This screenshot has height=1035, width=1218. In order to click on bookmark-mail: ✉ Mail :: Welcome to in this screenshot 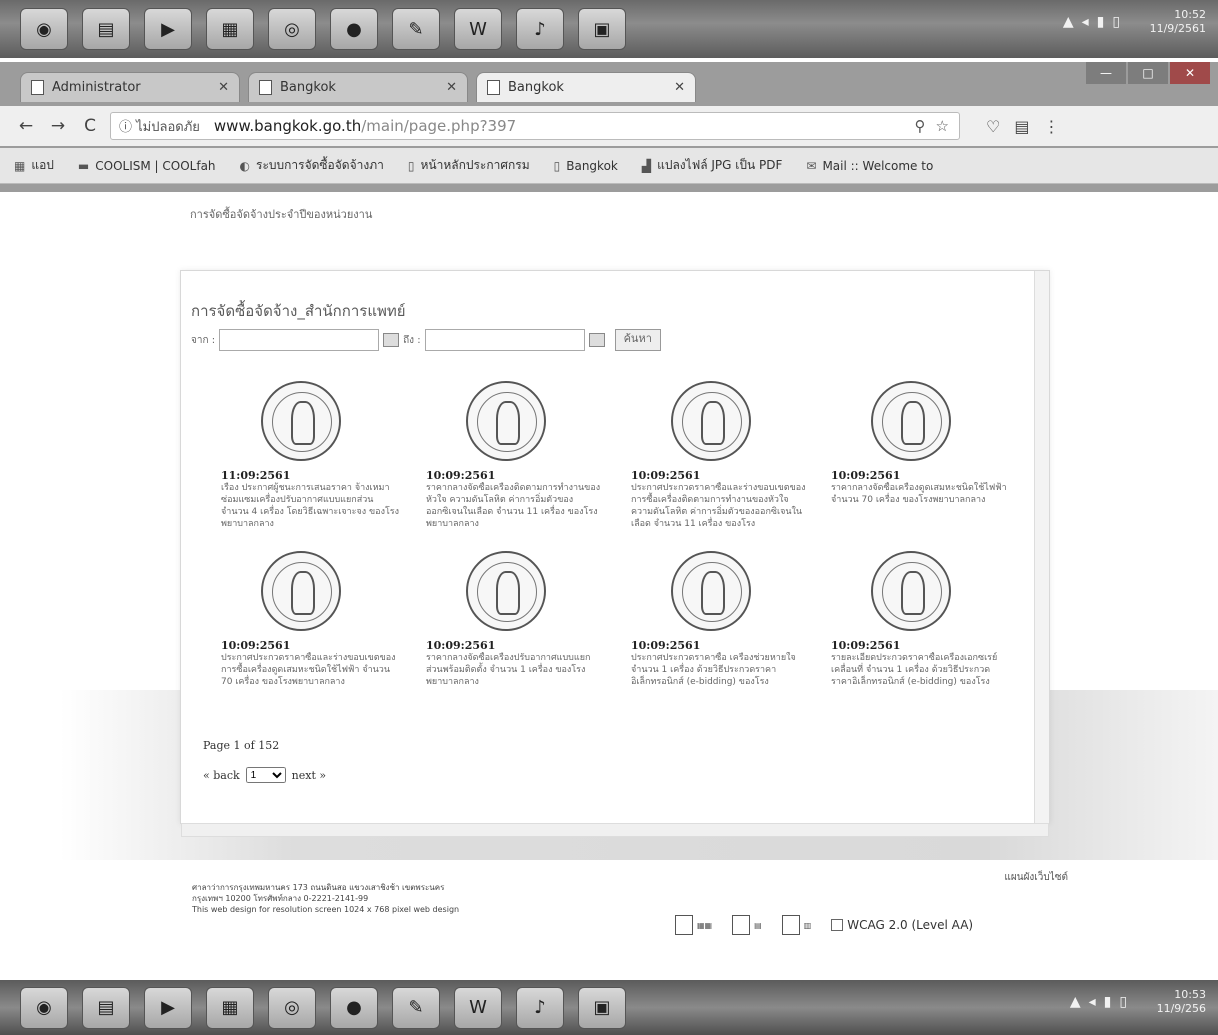, I will do `click(869, 166)`.